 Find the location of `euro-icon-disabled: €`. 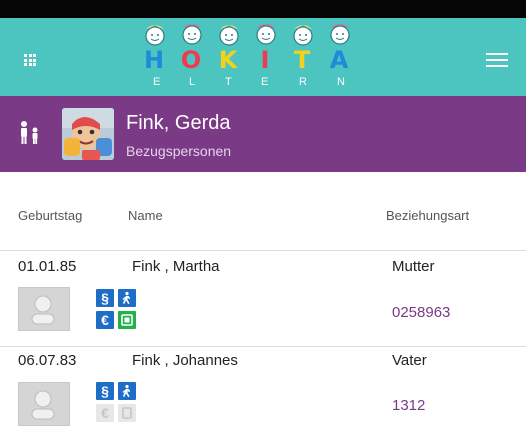

euro-icon-disabled: € is located at coordinates (105, 413).